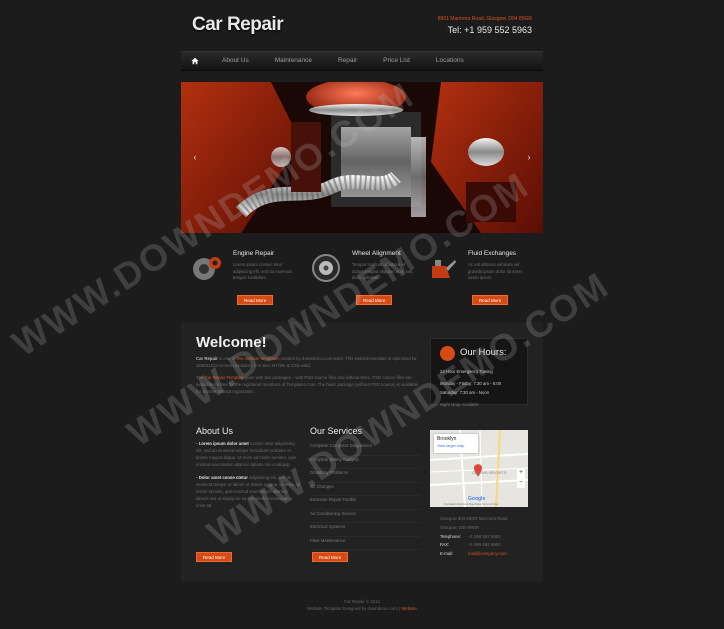 The width and height of the screenshot is (724, 629). I want to click on slider-prev-arrow: ‹, so click(195, 157).